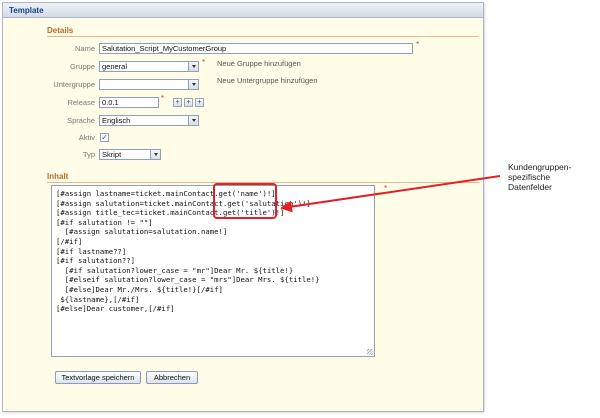  I want to click on callout-annotation: Kundengruppen- spezifische Datenfelder, so click(553, 177).